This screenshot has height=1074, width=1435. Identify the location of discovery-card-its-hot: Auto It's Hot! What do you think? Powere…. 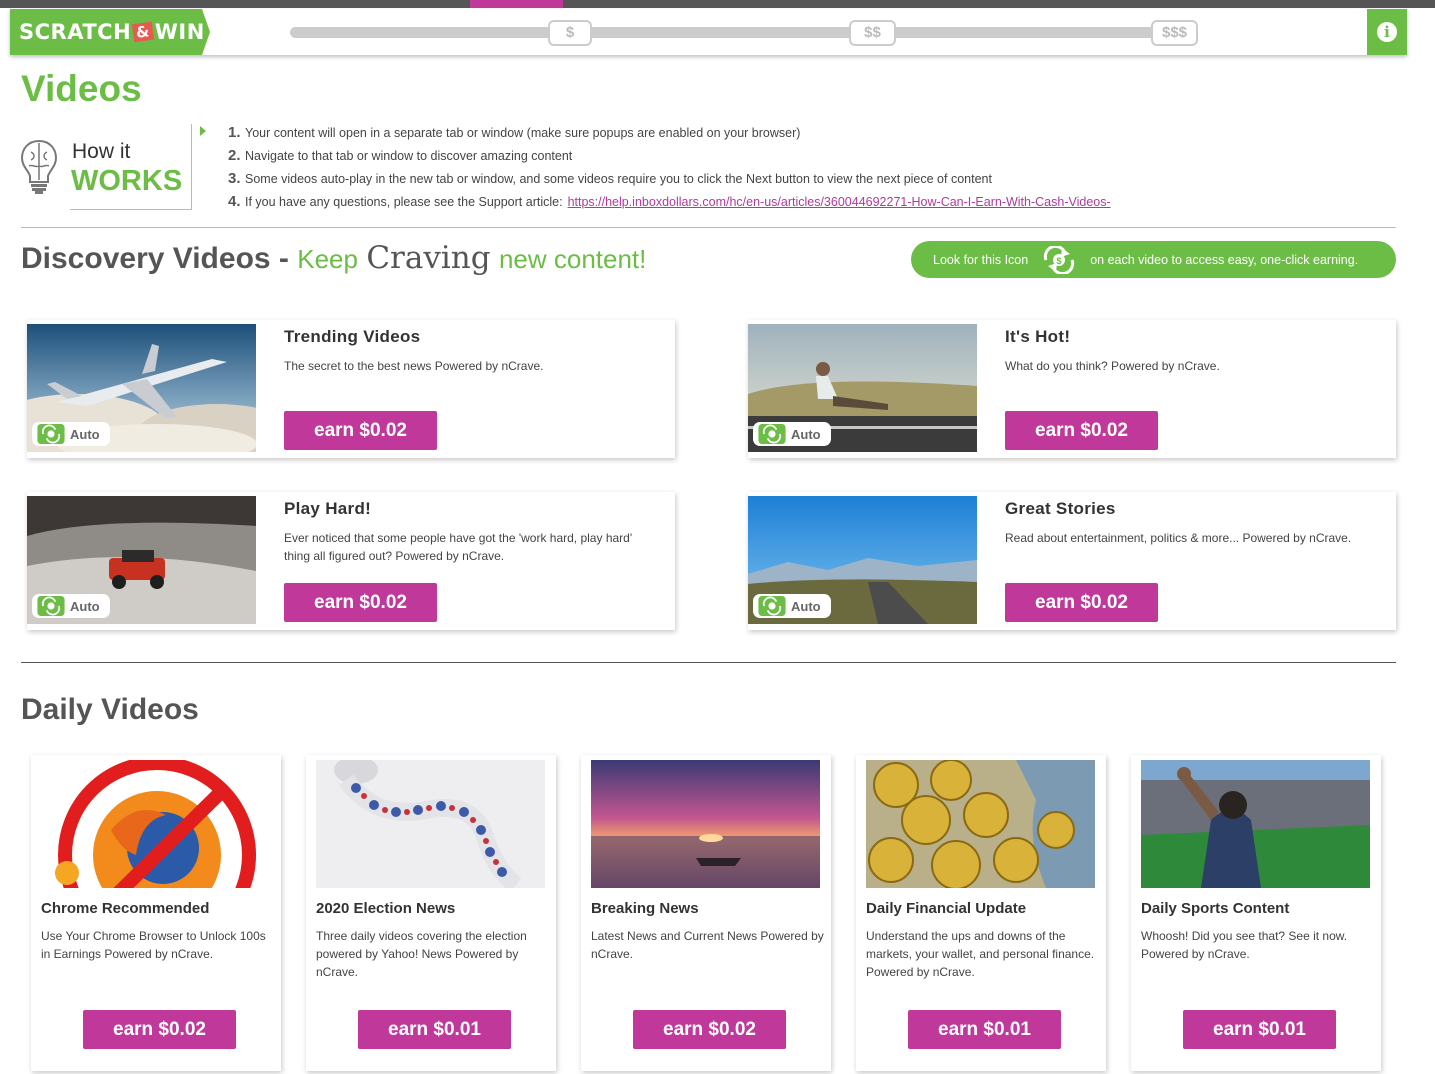
(1072, 389).